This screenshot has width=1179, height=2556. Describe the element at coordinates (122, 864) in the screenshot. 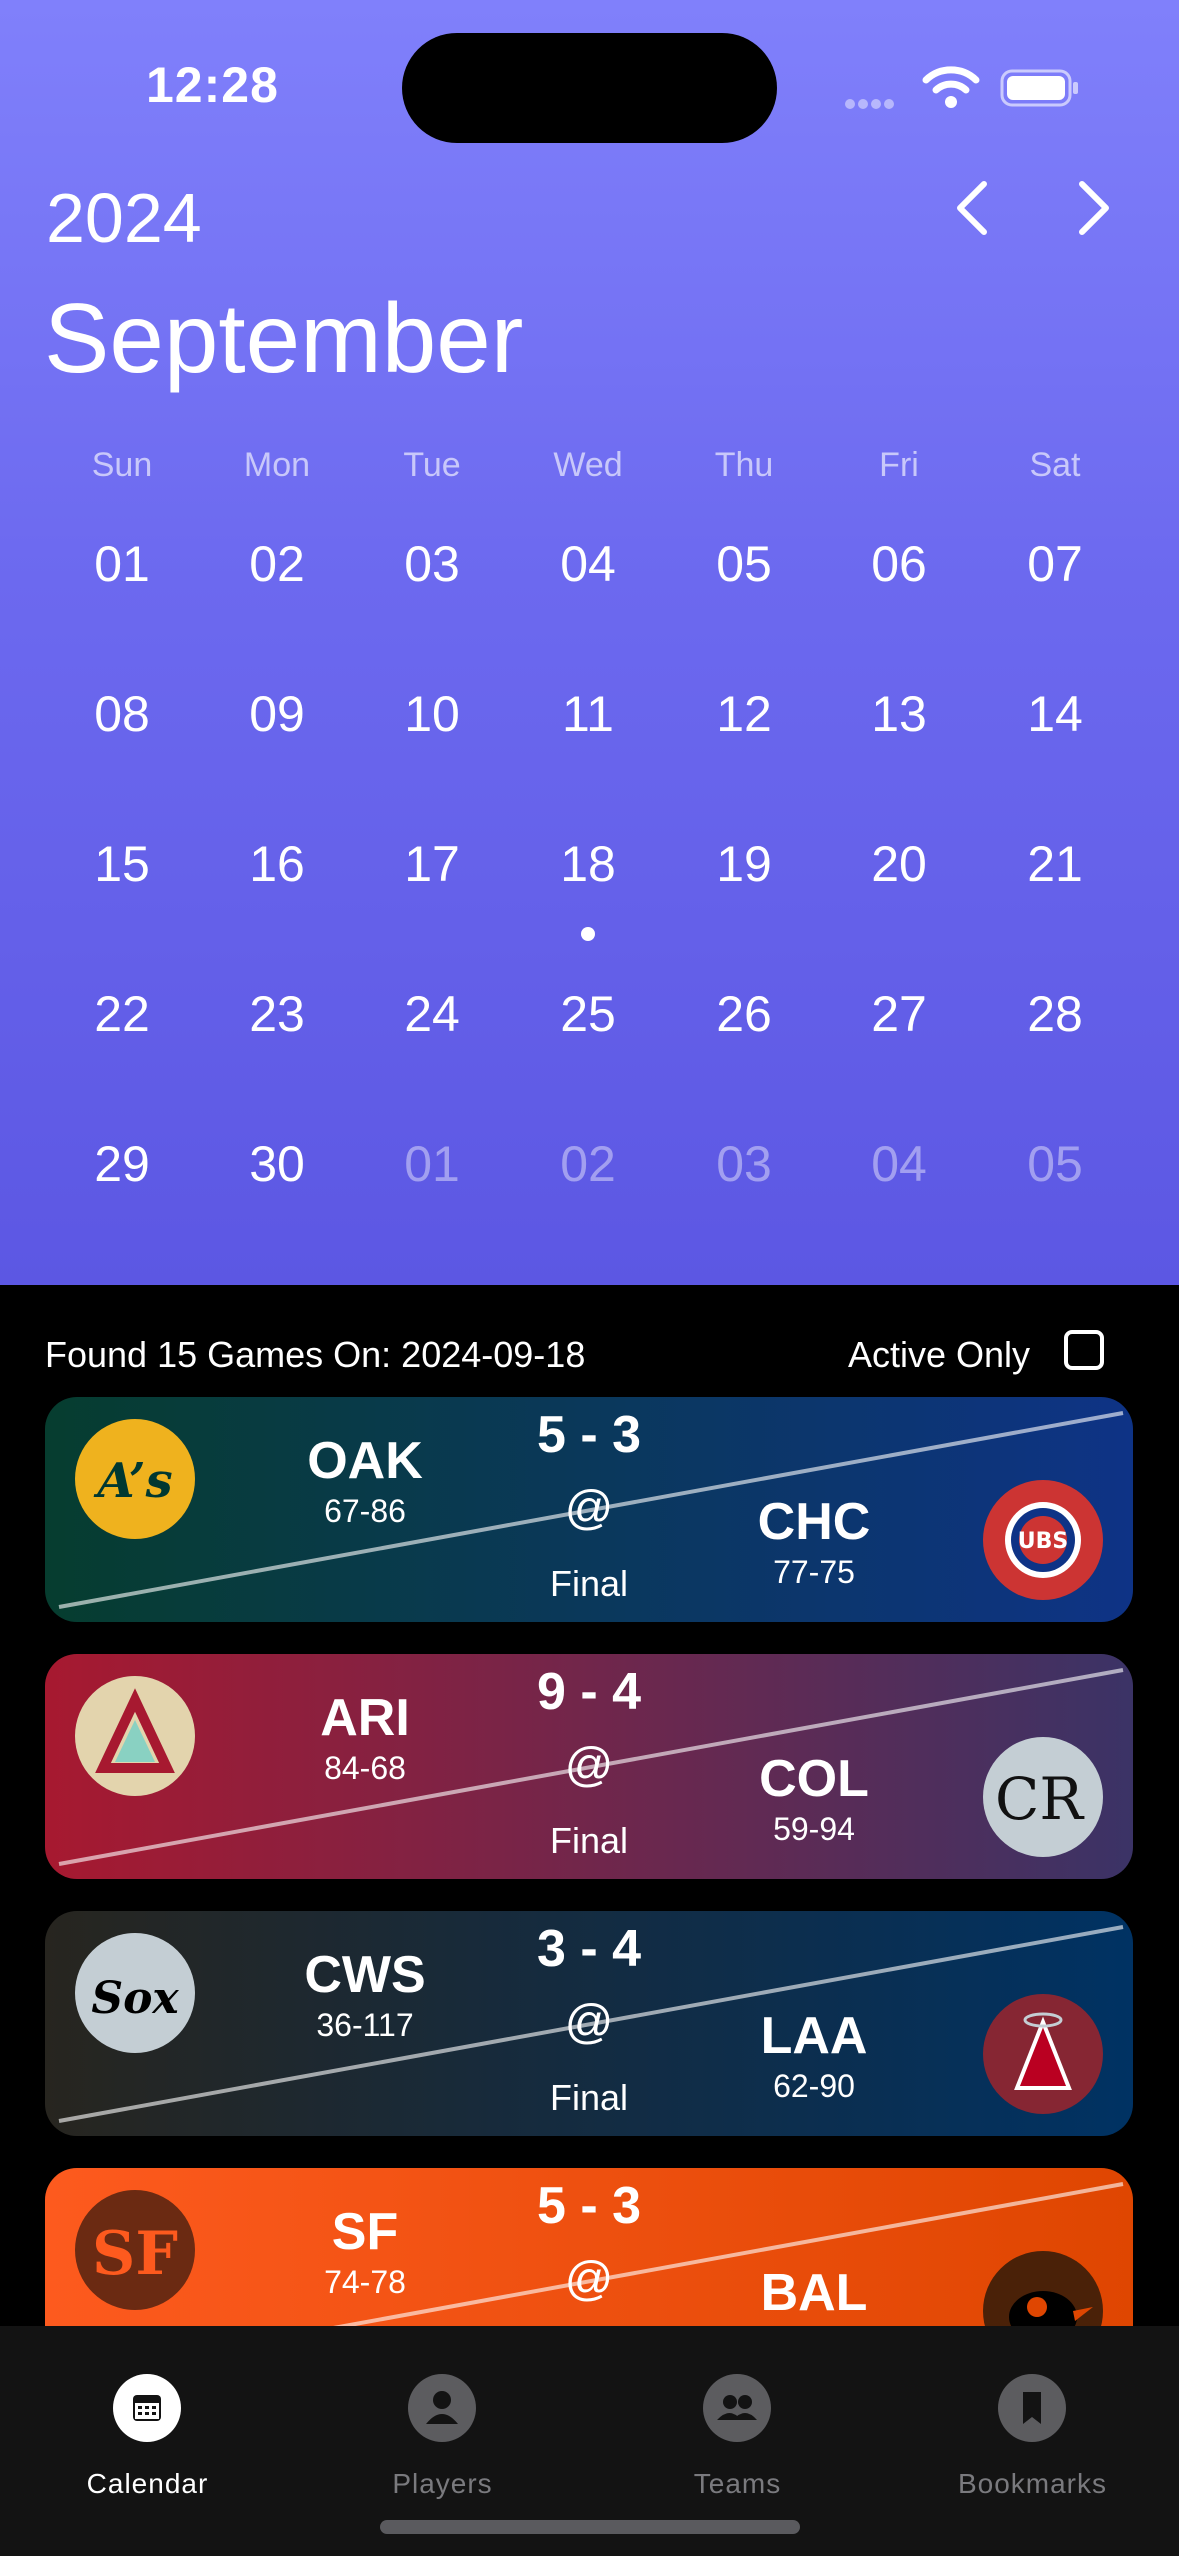

I see `calendar-day-label: 15` at that location.